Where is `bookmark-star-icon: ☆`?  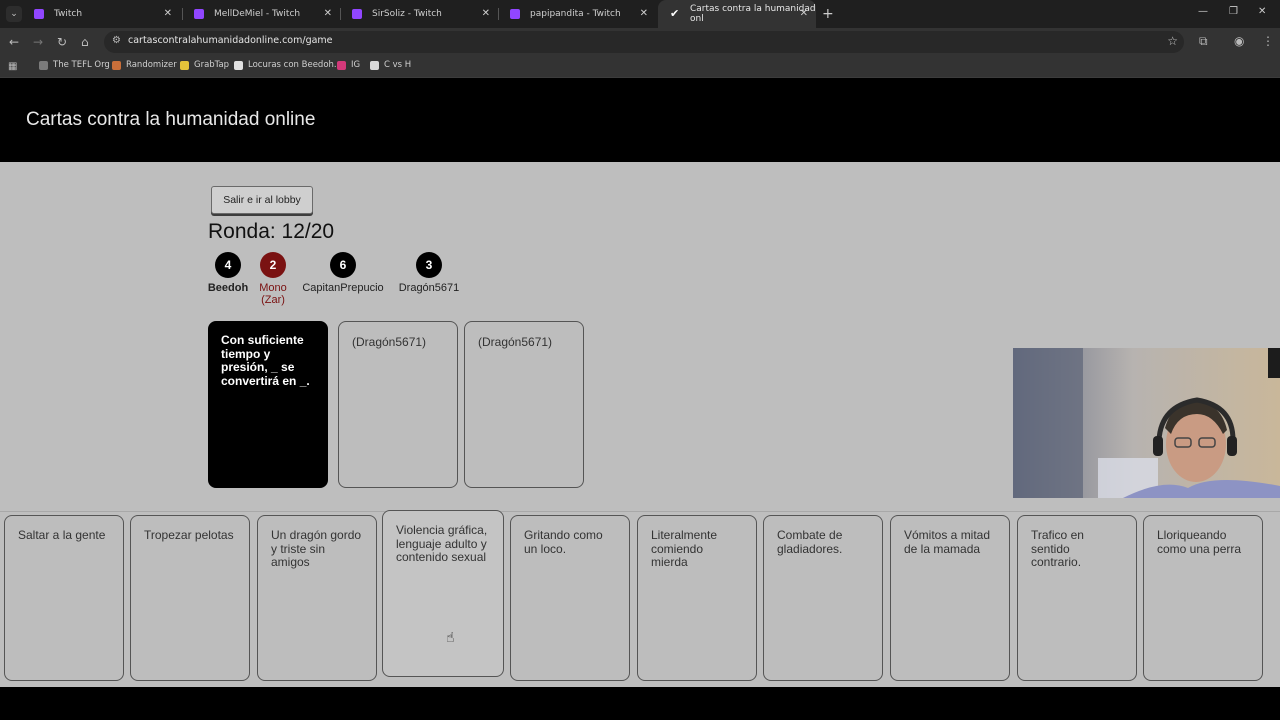
bookmark-star-icon: ☆ is located at coordinates (1172, 41).